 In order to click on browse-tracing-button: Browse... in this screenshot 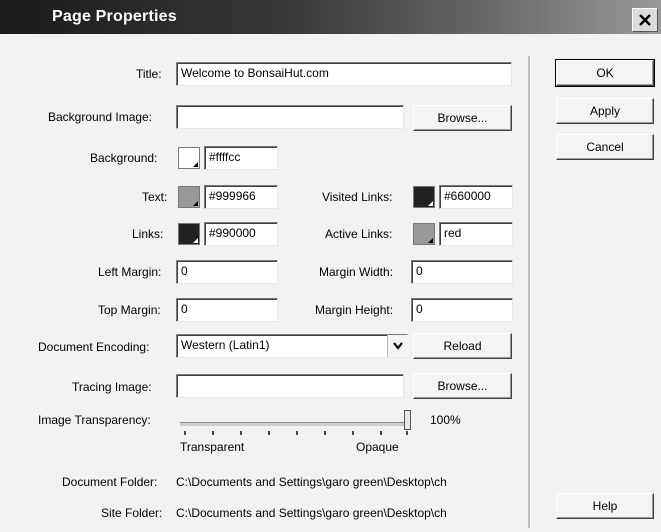, I will do `click(462, 386)`.